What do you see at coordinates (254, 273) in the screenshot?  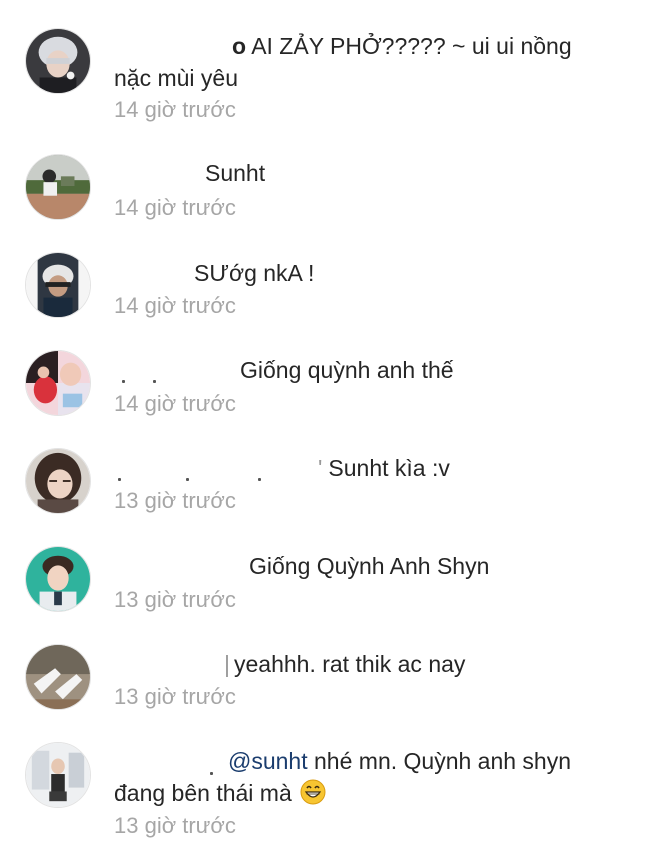 I see `comment-text: SƯớg nkA !` at bounding box center [254, 273].